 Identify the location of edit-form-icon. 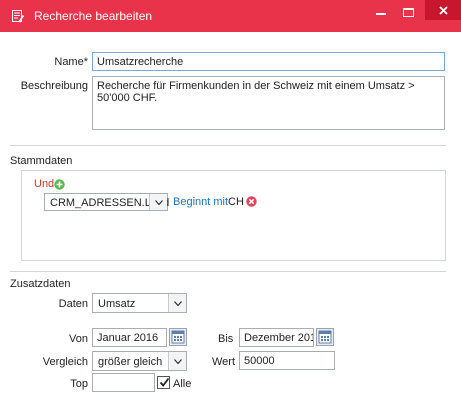
(18, 16).